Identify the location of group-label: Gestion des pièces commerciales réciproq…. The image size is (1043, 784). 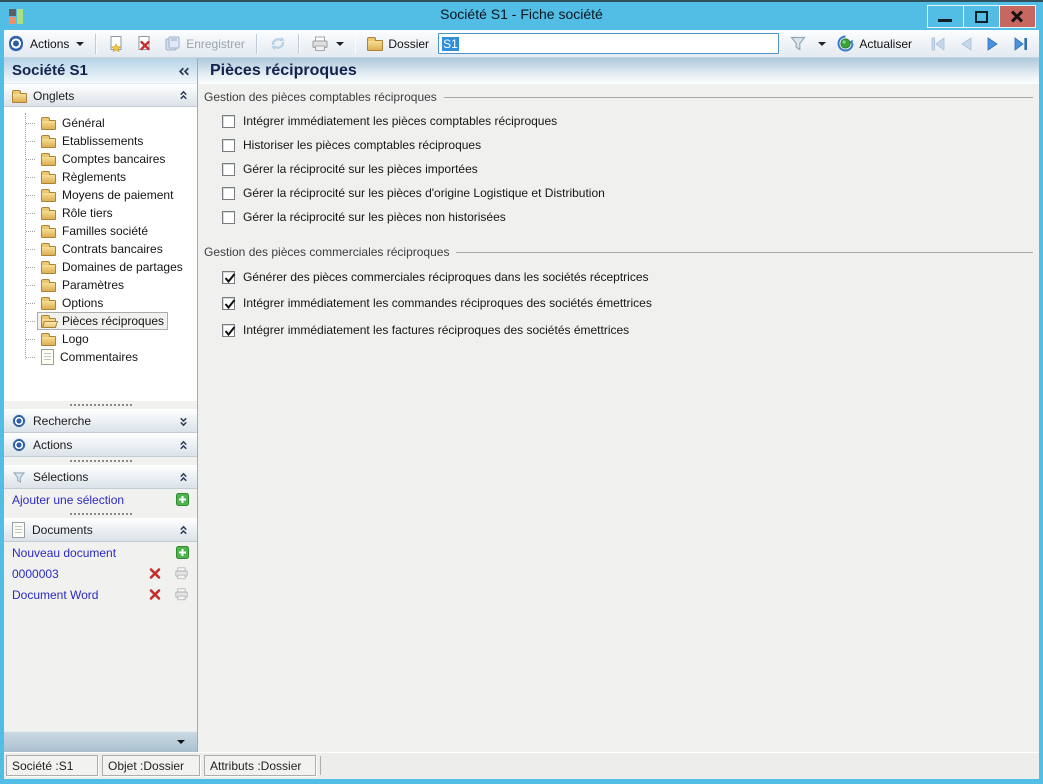
(327, 252).